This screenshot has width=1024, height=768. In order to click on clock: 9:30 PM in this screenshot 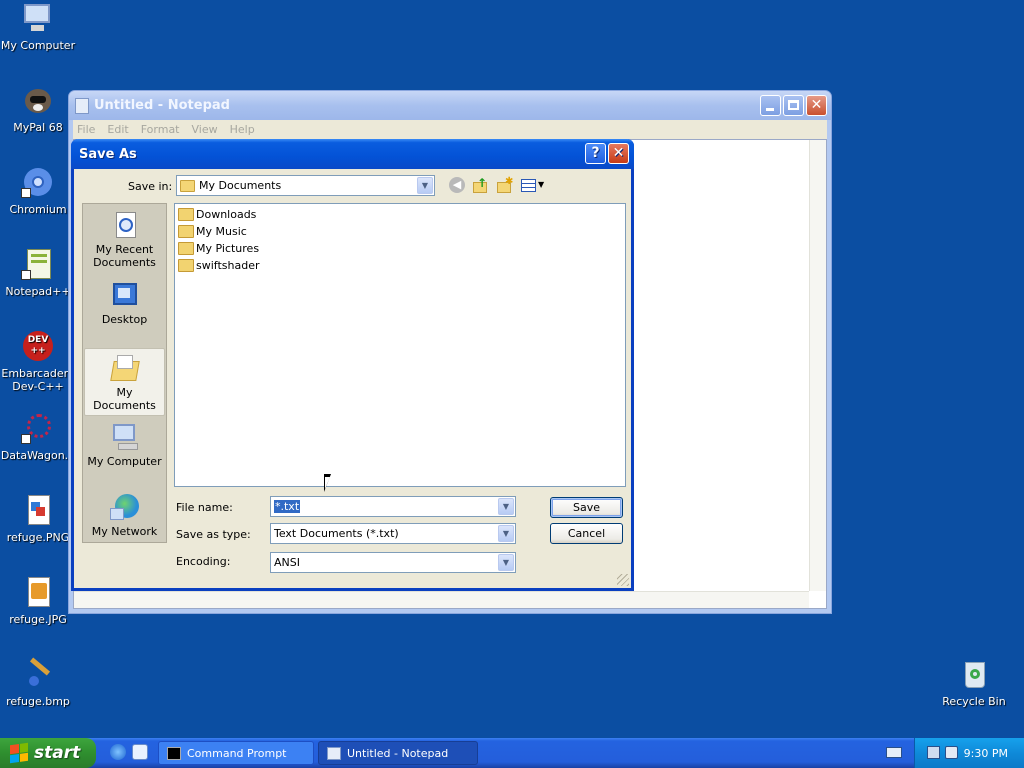, I will do `click(986, 753)`.